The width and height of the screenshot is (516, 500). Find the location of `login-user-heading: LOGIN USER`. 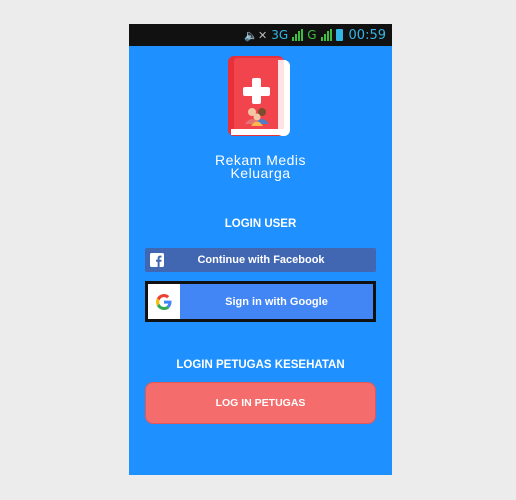

login-user-heading: LOGIN USER is located at coordinates (260, 224).